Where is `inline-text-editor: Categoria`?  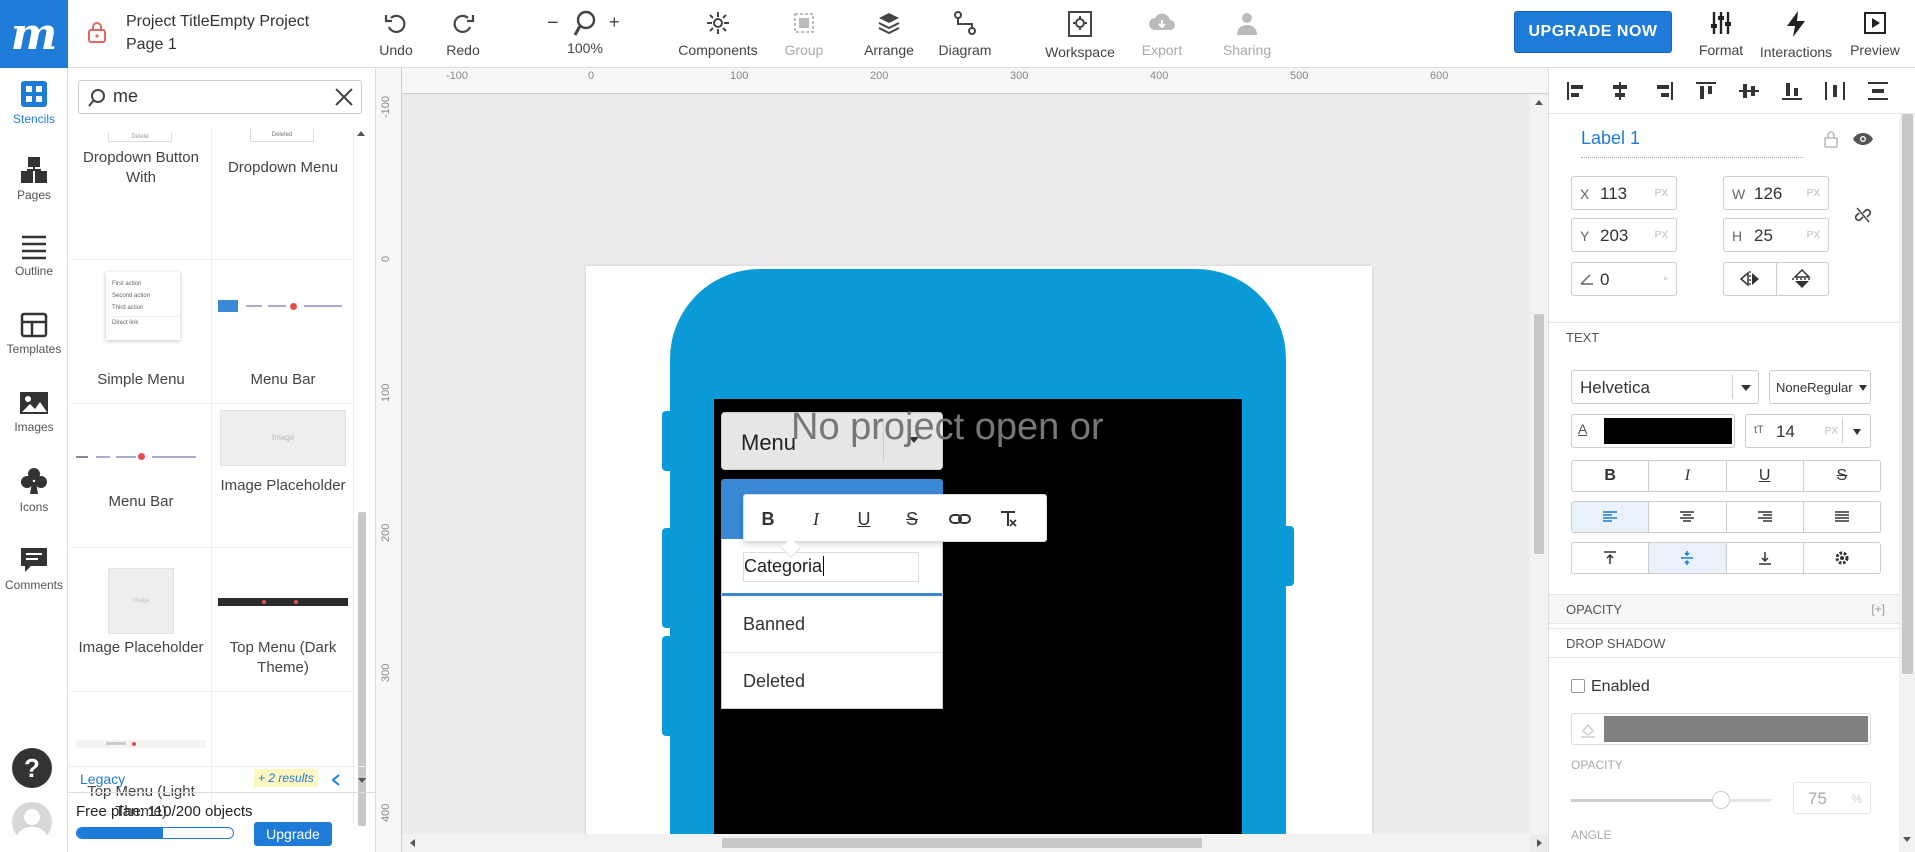 inline-text-editor: Categoria is located at coordinates (831, 567).